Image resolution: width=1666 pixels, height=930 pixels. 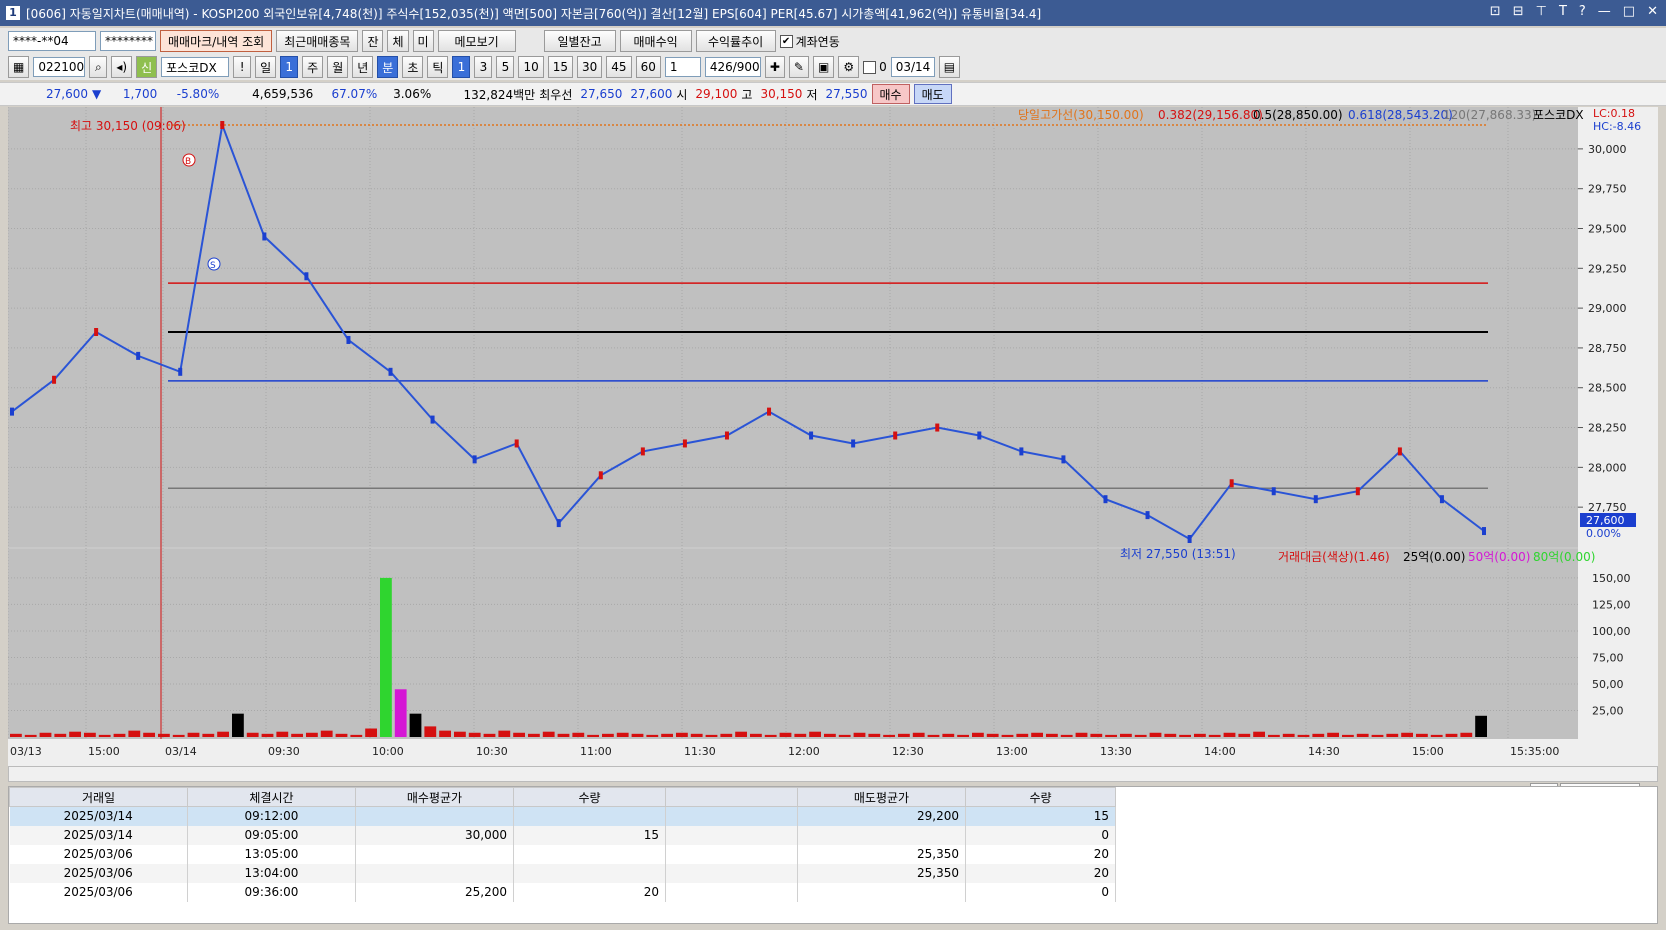 I want to click on unfilled-button: 미, so click(x=423, y=41).